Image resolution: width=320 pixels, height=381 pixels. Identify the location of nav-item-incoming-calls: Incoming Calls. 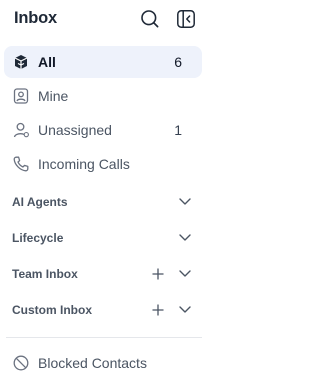
(103, 164).